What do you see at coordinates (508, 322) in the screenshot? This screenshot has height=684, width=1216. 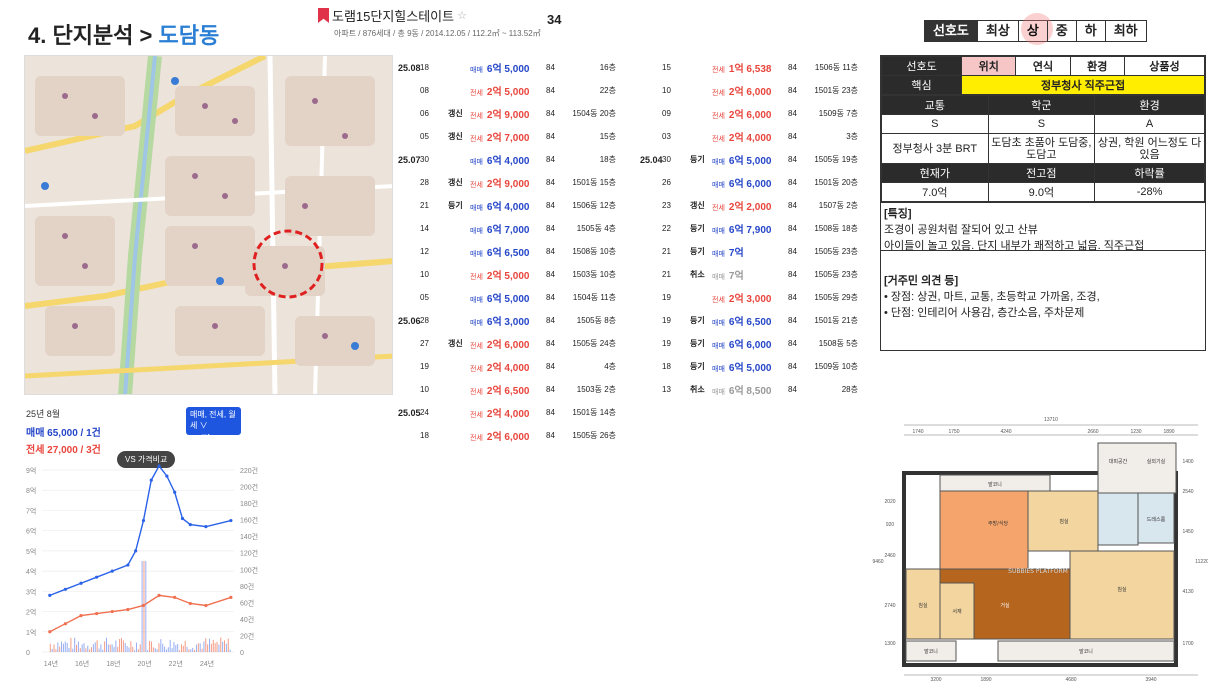 I see `deal-amount: 6억 3,000` at bounding box center [508, 322].